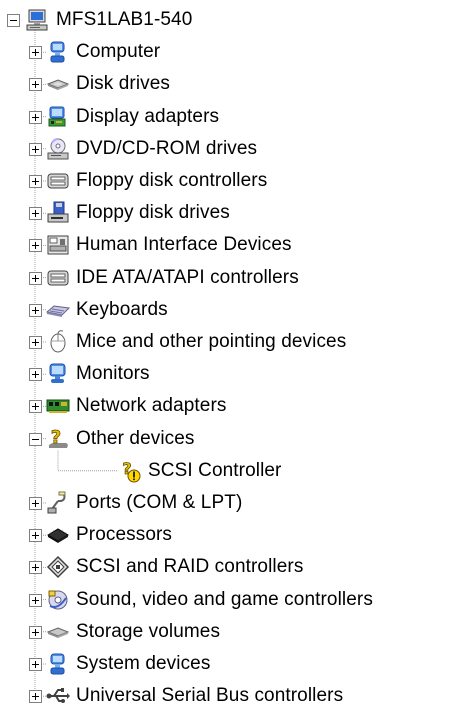 The height and width of the screenshot is (710, 456). I want to click on tree-node-category: Storage volumes, so click(133, 632).